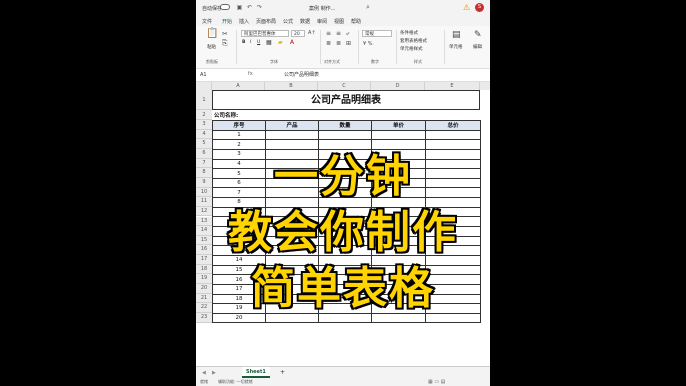 The image size is (686, 386). I want to click on autosave-toggle, so click(225, 7).